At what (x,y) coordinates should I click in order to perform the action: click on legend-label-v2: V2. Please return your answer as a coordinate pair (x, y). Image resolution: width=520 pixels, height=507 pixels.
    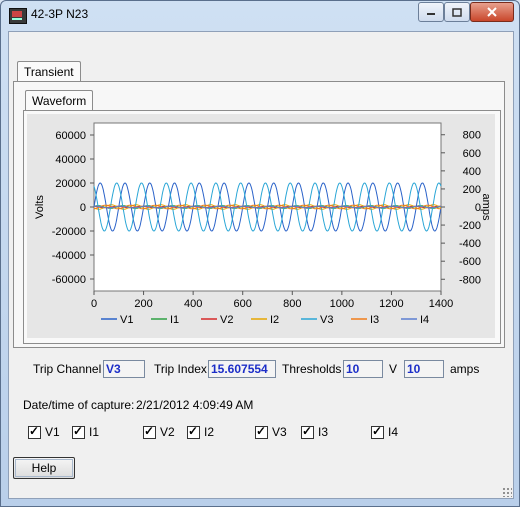
    Looking at the image, I should click on (226, 320).